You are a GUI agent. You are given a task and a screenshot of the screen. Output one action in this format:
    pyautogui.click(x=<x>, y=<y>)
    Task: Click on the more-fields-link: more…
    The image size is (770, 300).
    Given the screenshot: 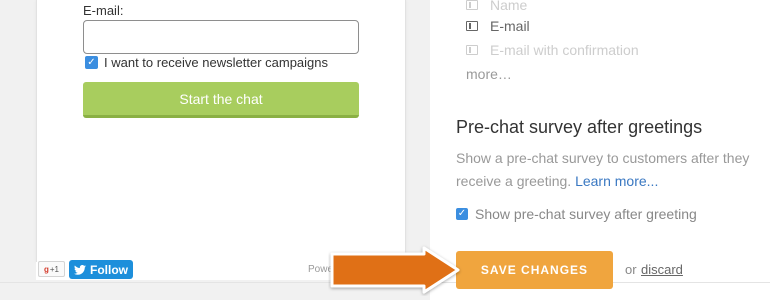 What is the action you would take?
    pyautogui.click(x=489, y=74)
    